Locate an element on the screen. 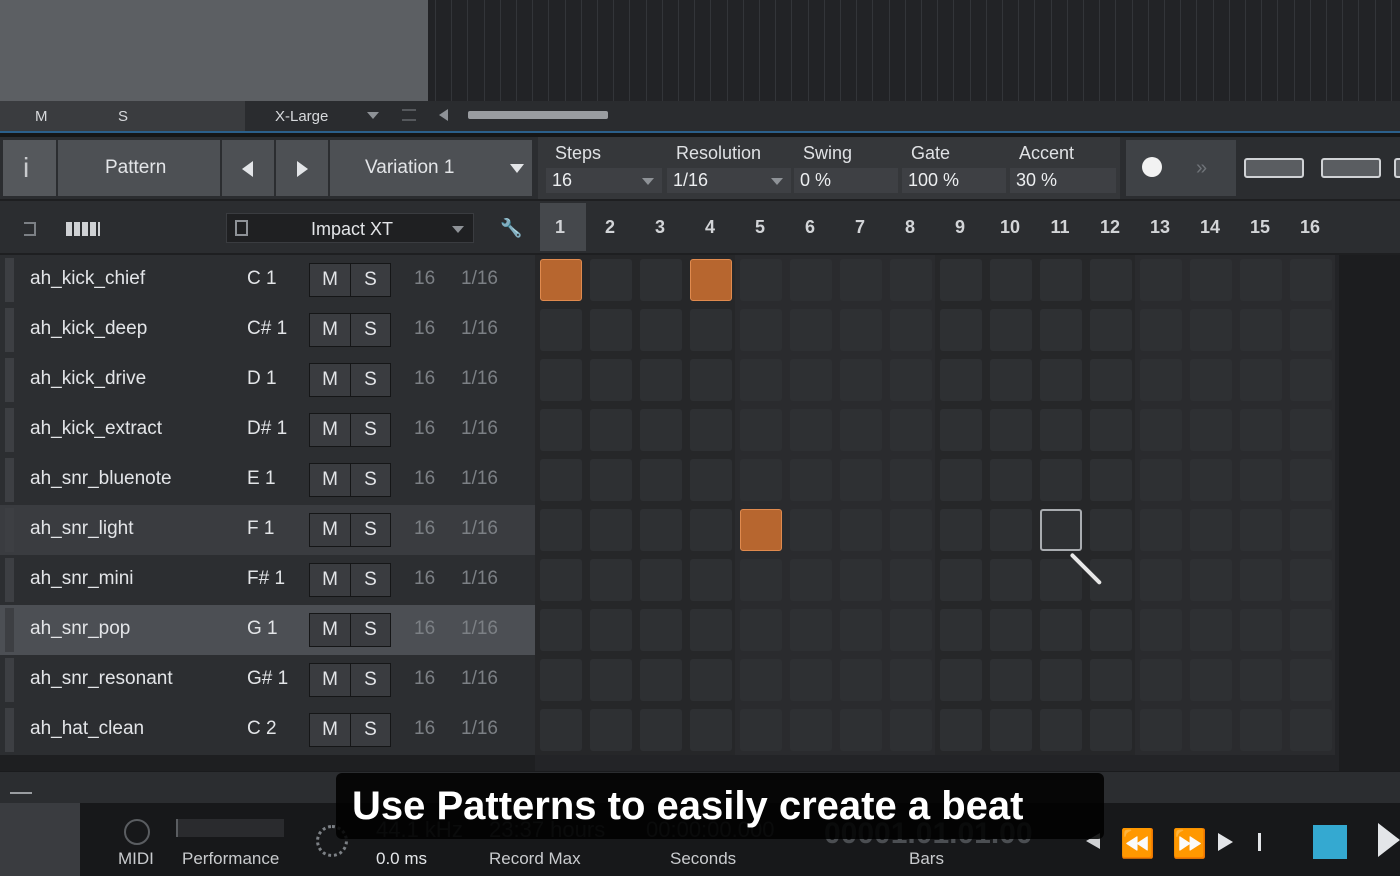 The width and height of the screenshot is (1400, 876). step-number: 5 is located at coordinates (760, 227).